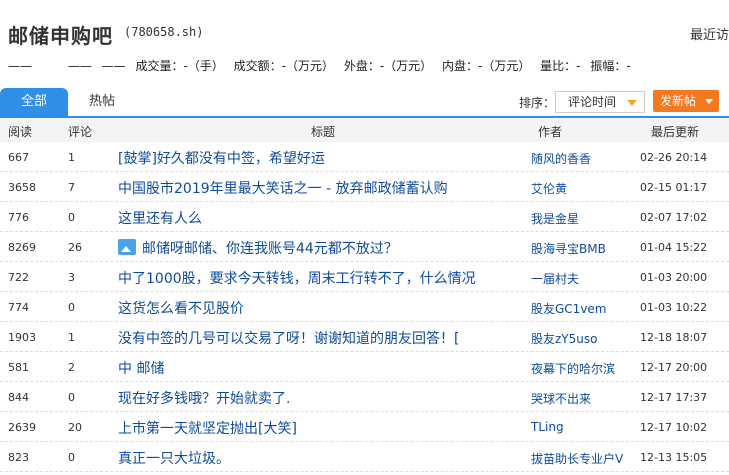  Describe the element at coordinates (678, 101) in the screenshot. I see `new-post-label: 发新帖` at that location.